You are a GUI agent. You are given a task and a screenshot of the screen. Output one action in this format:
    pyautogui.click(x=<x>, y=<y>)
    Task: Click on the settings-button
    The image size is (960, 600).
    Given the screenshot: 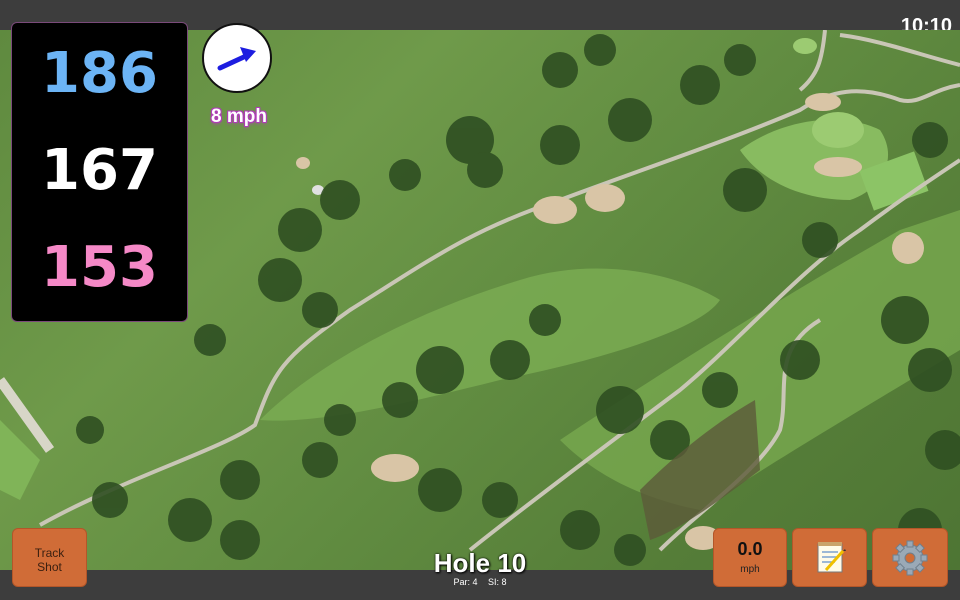 What is the action you would take?
    pyautogui.click(x=910, y=557)
    